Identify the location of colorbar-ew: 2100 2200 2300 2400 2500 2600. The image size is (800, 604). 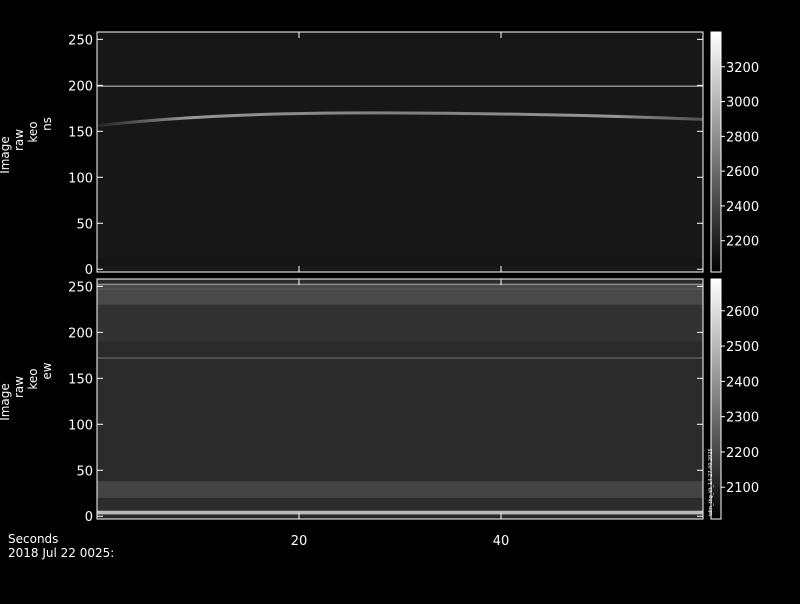
(734, 399).